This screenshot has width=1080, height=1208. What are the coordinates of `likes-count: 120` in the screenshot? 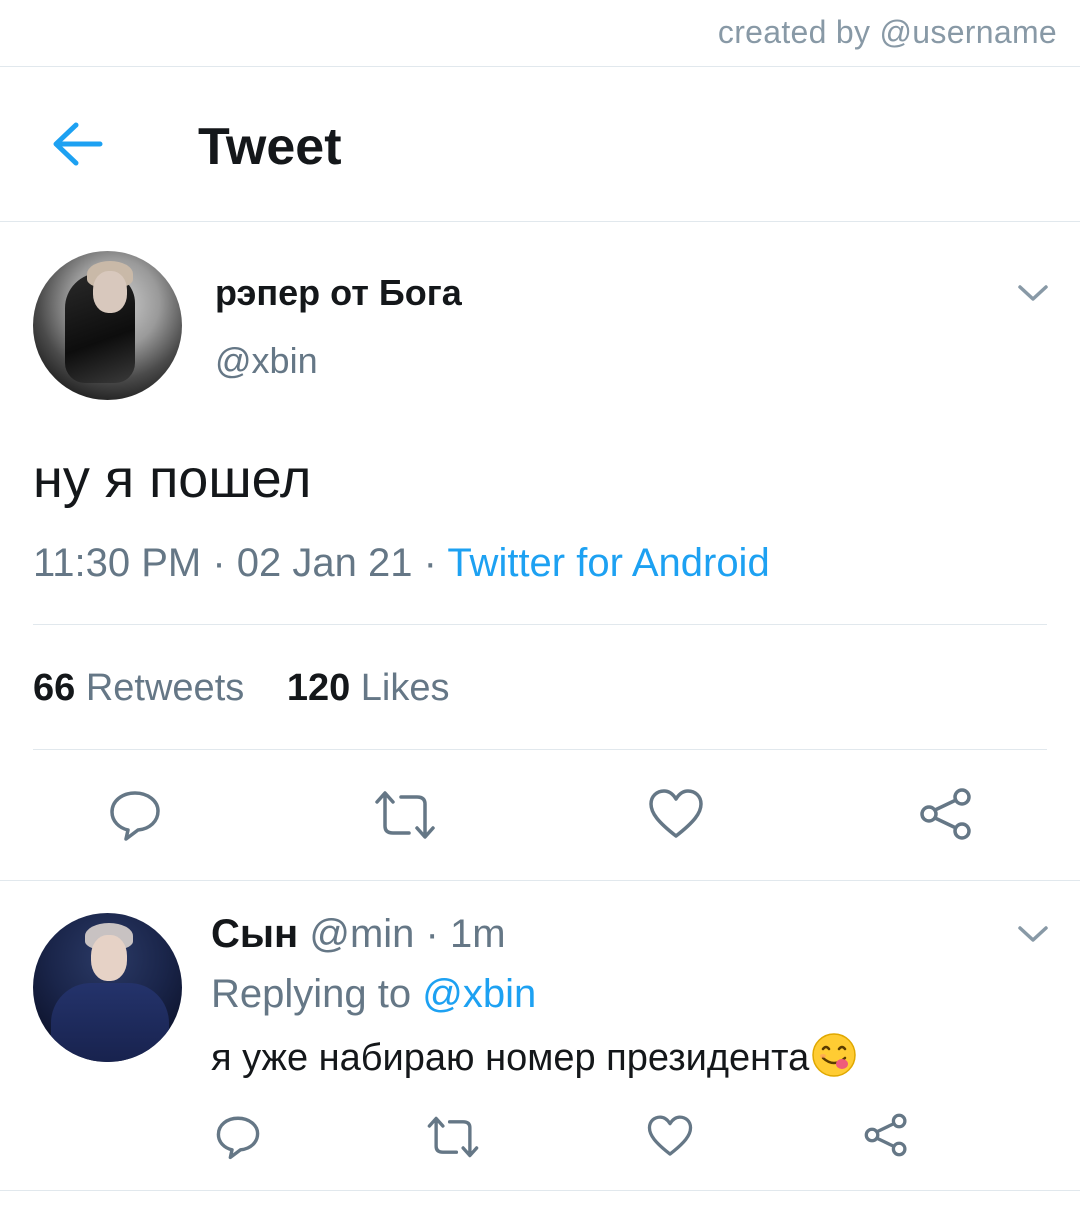 It's located at (318, 688).